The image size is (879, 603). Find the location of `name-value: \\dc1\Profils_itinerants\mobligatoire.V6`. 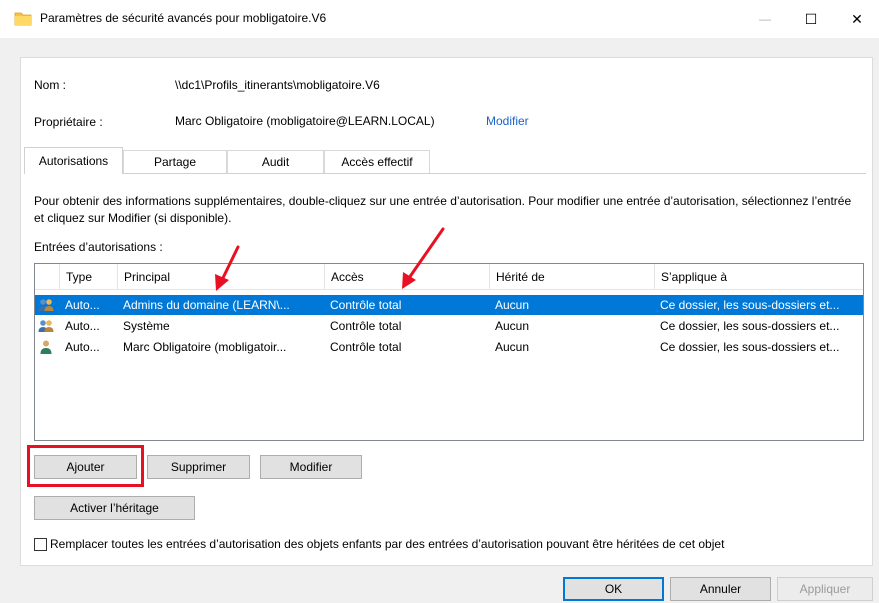

name-value: \\dc1\Profils_itinerants\mobligatoire.V6 is located at coordinates (277, 85).